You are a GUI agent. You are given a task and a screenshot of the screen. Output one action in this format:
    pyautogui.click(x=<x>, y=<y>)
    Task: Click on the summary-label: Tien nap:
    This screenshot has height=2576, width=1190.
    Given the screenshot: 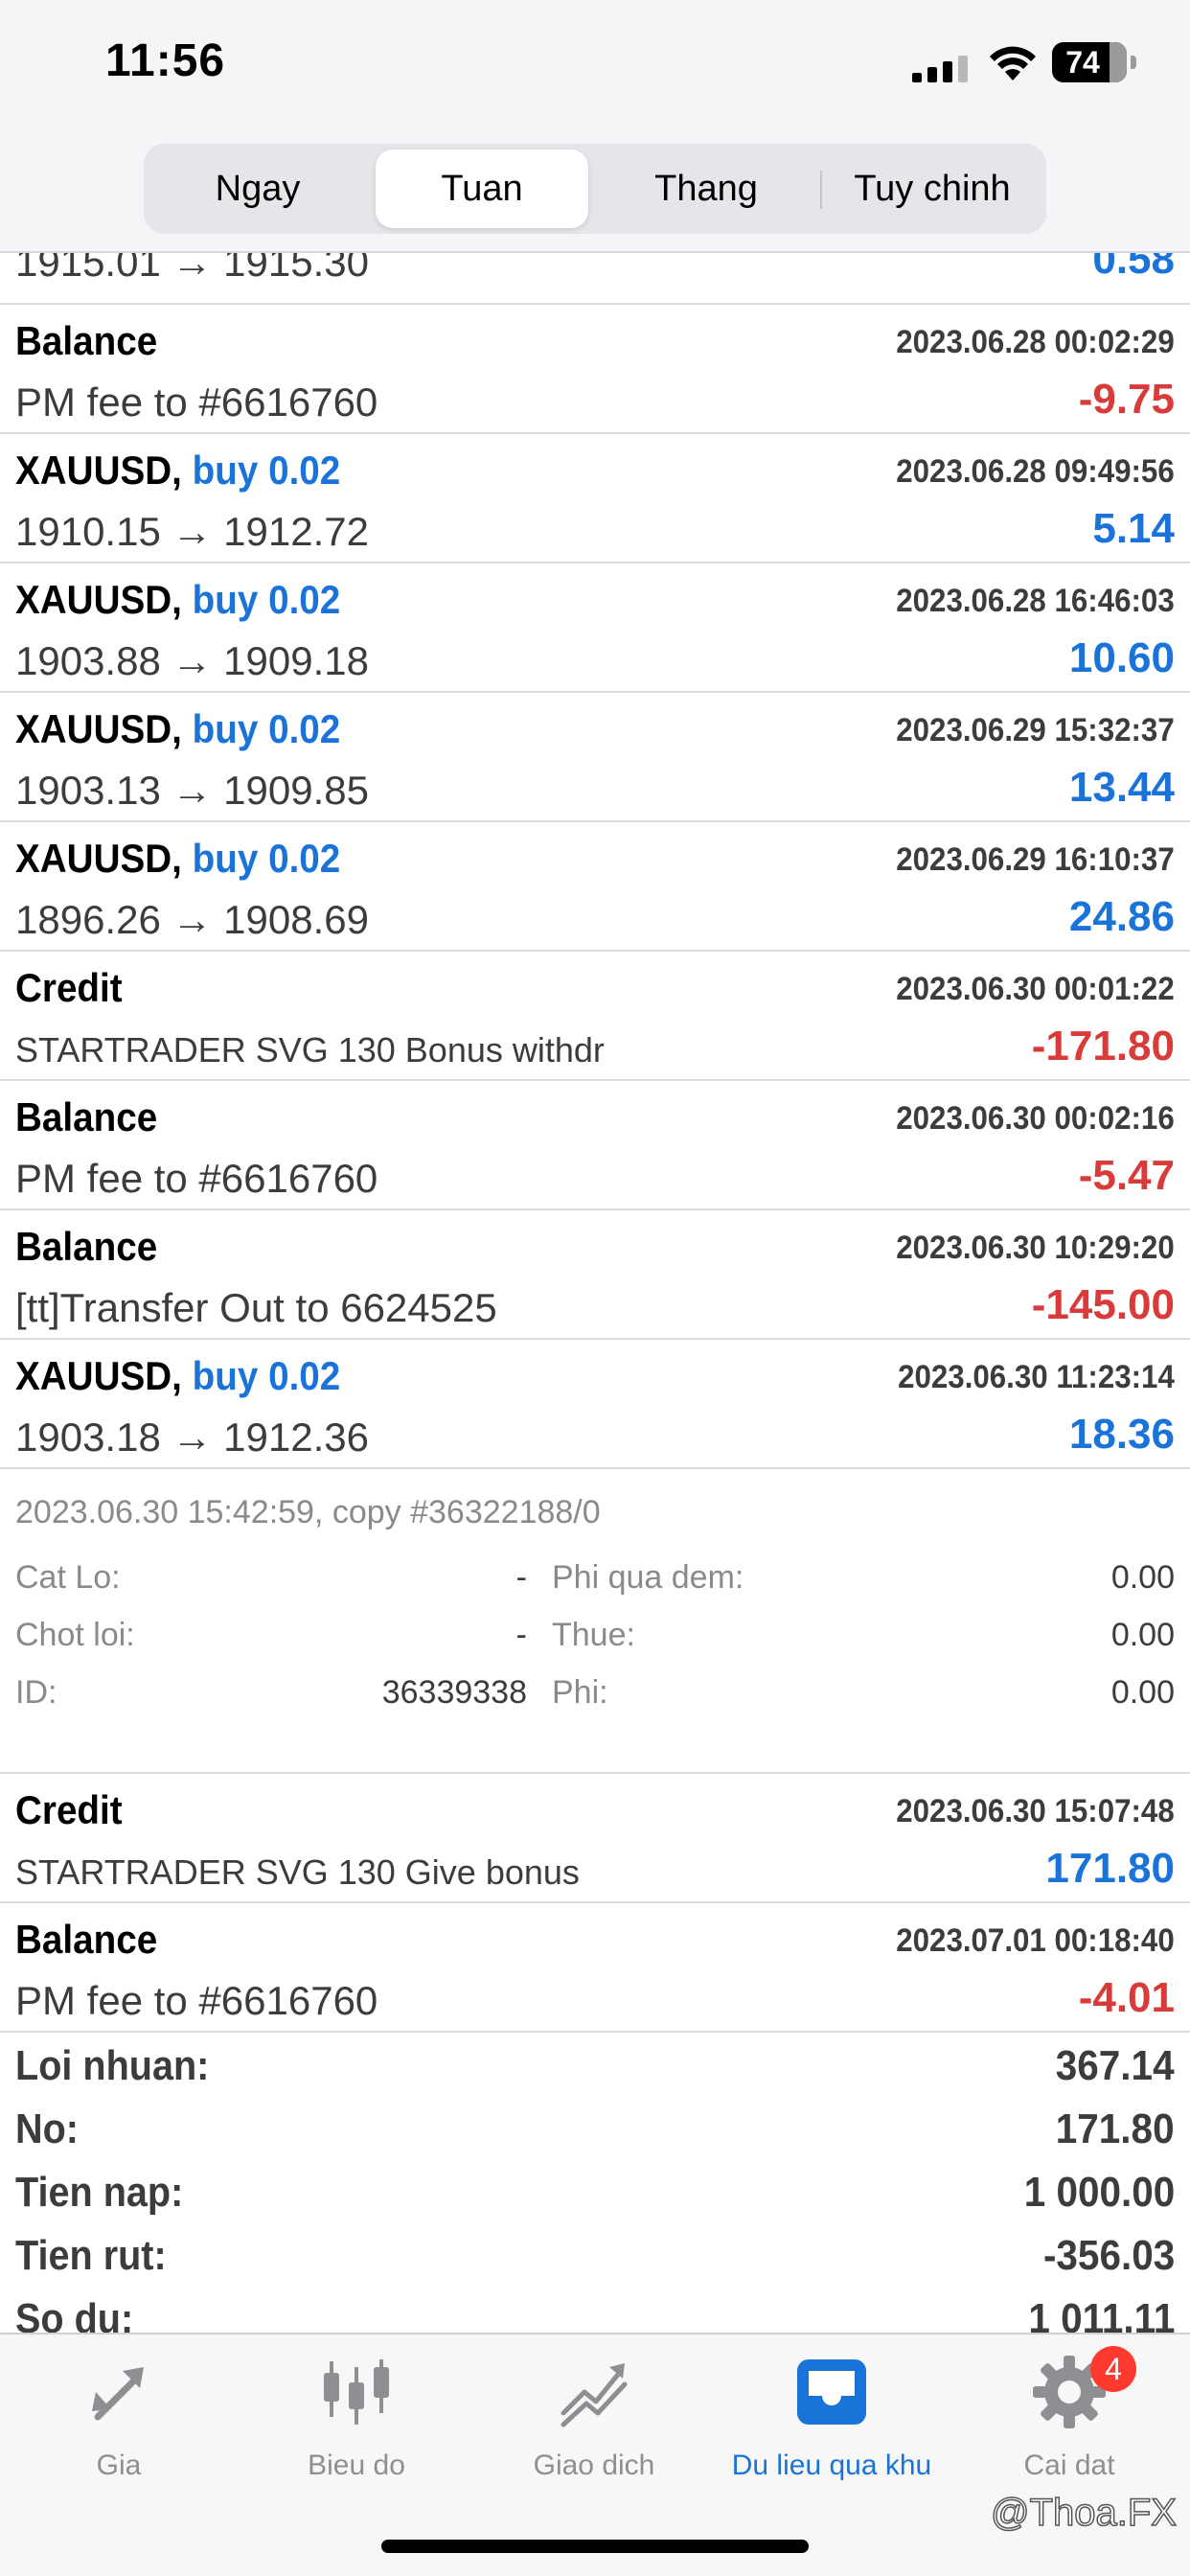 What is the action you would take?
    pyautogui.click(x=99, y=2192)
    